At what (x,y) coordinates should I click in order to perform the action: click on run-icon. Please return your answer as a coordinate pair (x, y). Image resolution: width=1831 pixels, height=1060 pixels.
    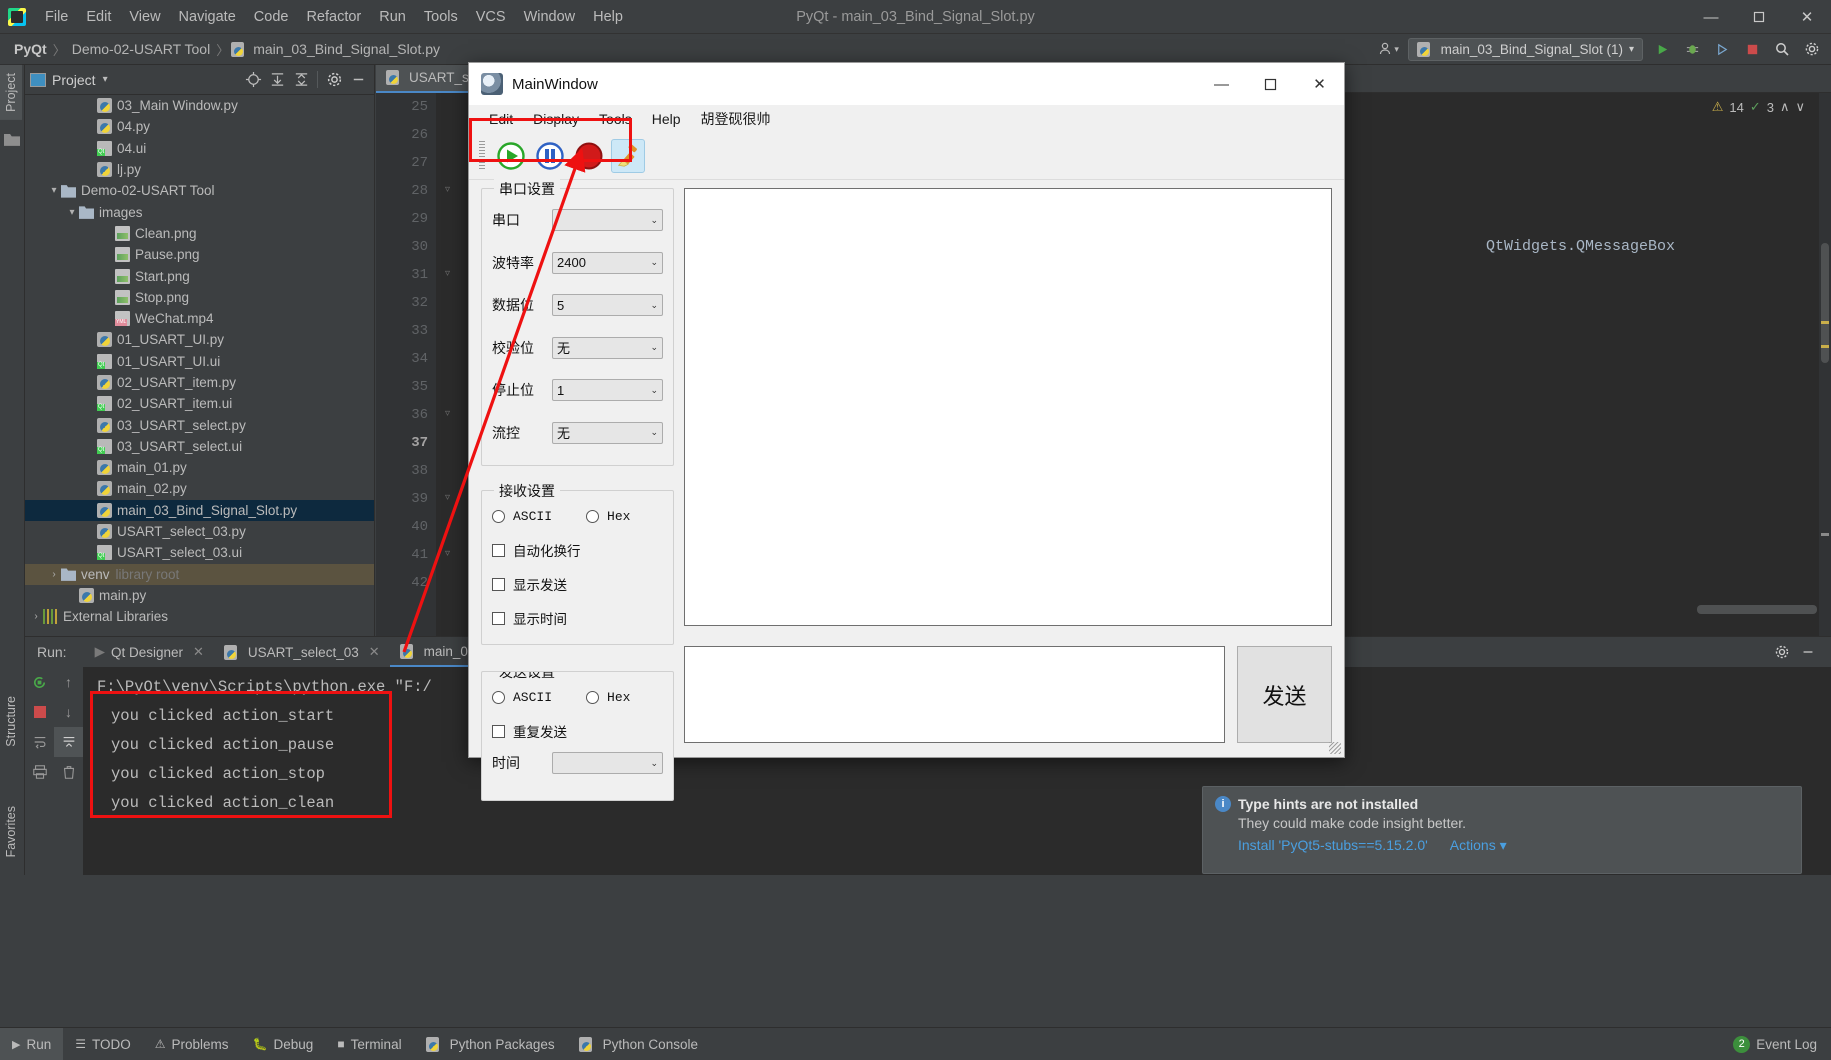
    Looking at the image, I should click on (1662, 49).